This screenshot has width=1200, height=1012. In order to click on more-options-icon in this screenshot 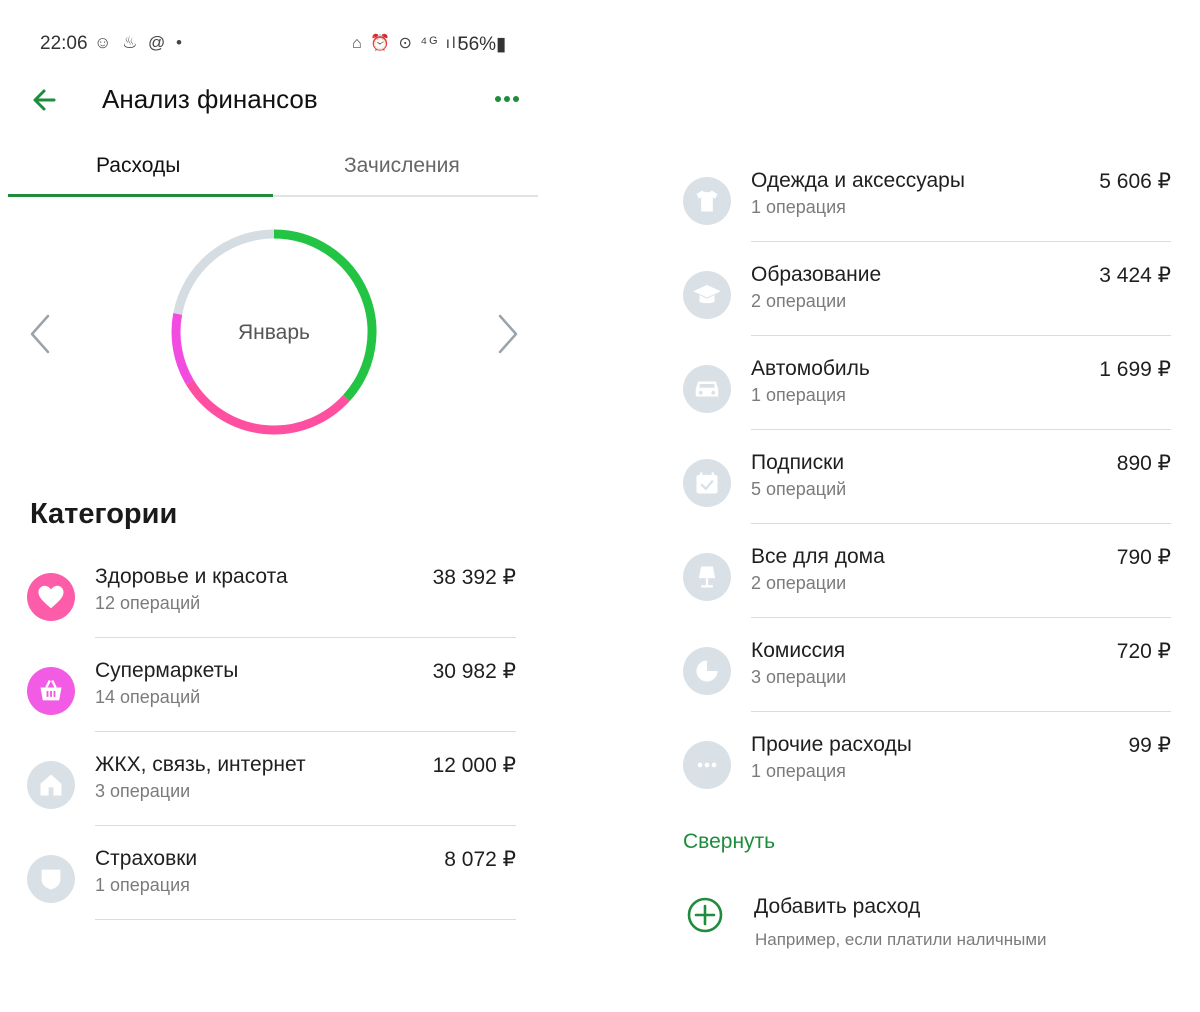, I will do `click(507, 99)`.